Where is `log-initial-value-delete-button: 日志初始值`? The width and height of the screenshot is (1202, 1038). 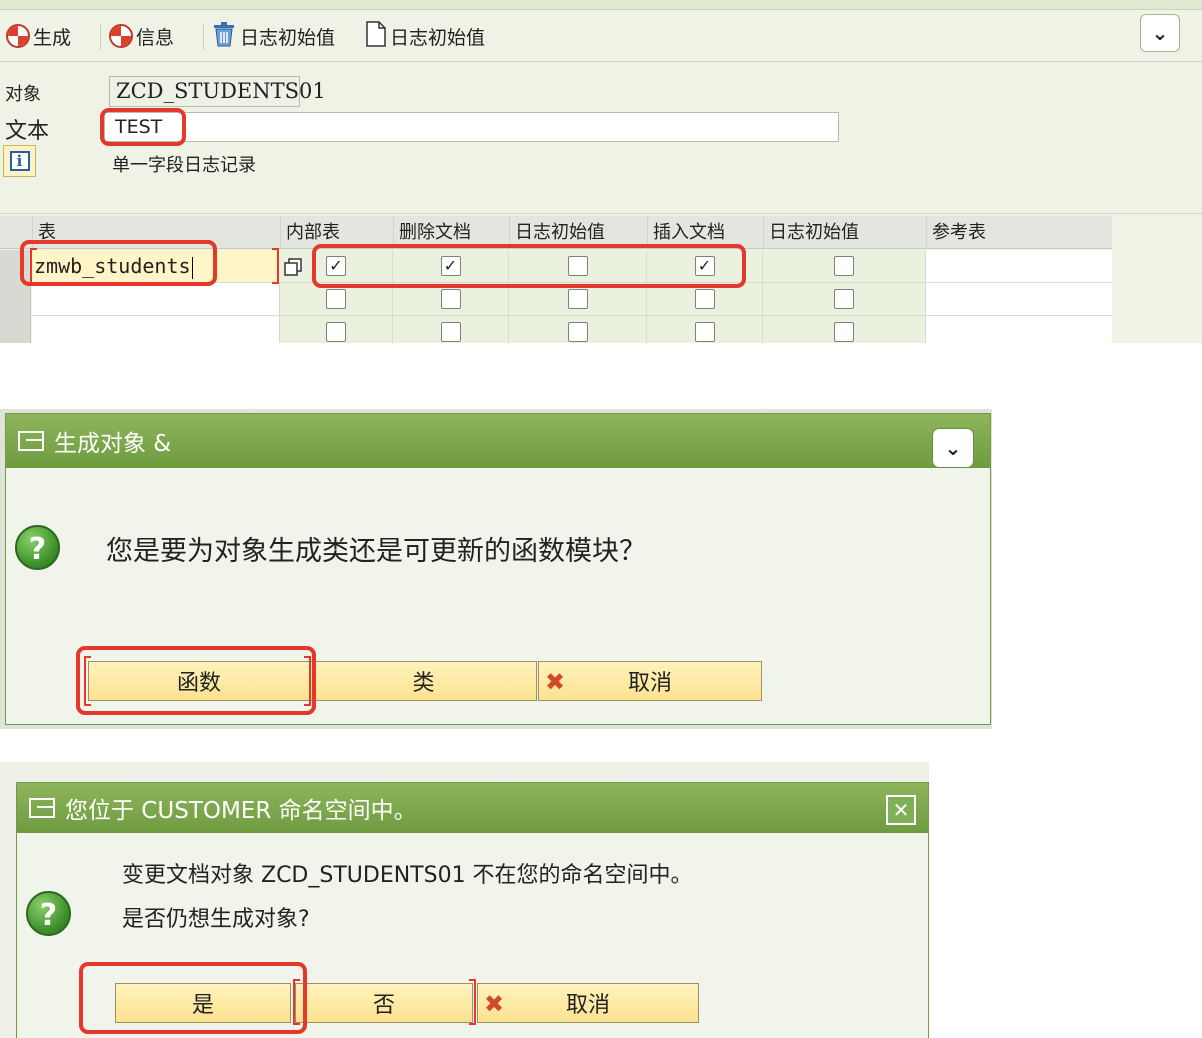
log-initial-value-delete-button: 日志初始值 is located at coordinates (273, 36).